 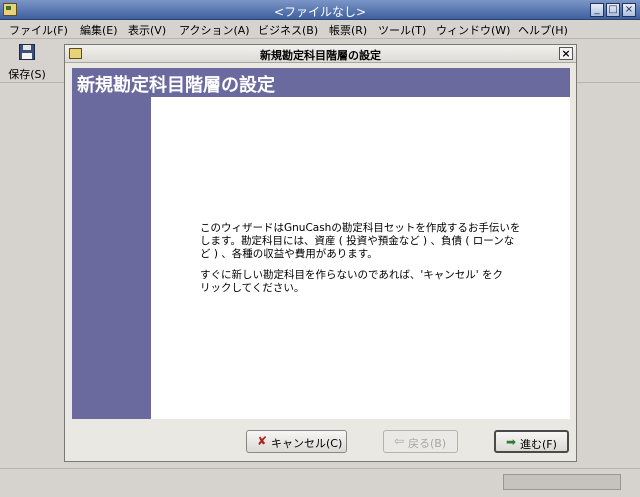 What do you see at coordinates (597, 10) in the screenshot?
I see `minimize-icon: _` at bounding box center [597, 10].